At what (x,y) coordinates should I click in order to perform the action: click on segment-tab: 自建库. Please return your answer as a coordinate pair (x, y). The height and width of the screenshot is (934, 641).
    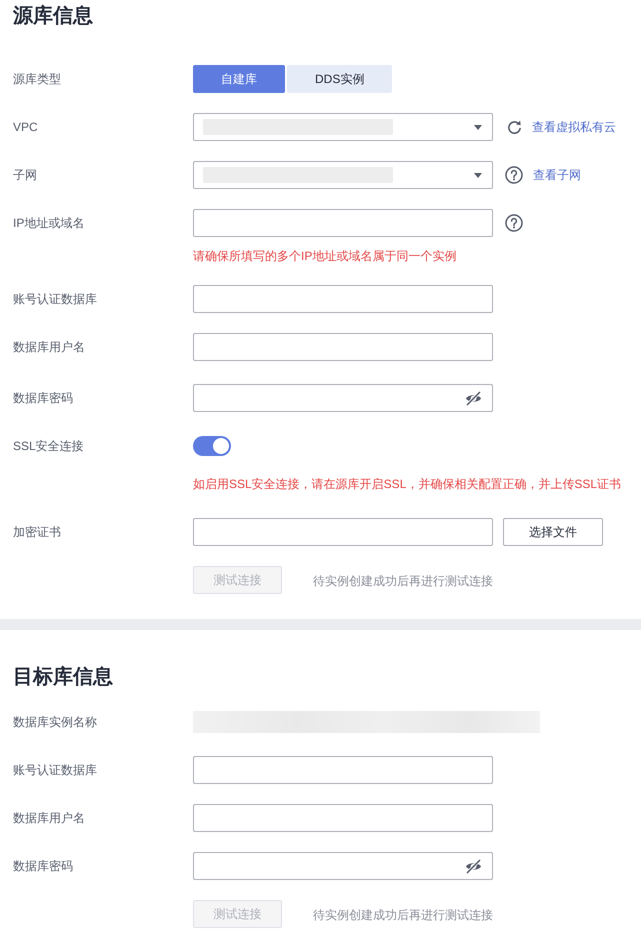
    Looking at the image, I should click on (239, 79).